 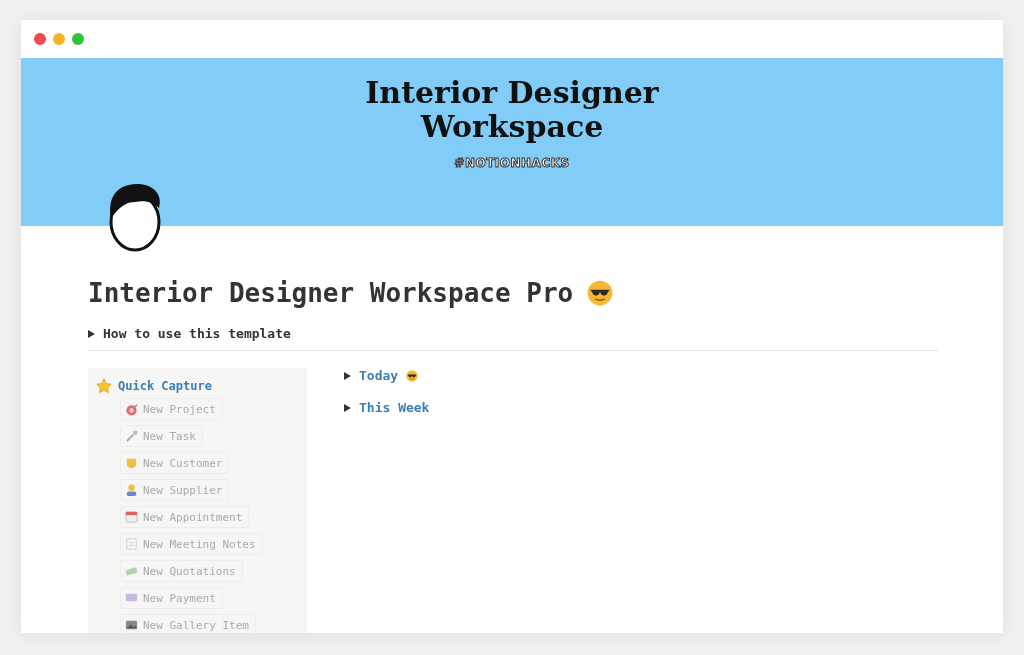 I want to click on toggle-label: This Week, so click(x=394, y=407).